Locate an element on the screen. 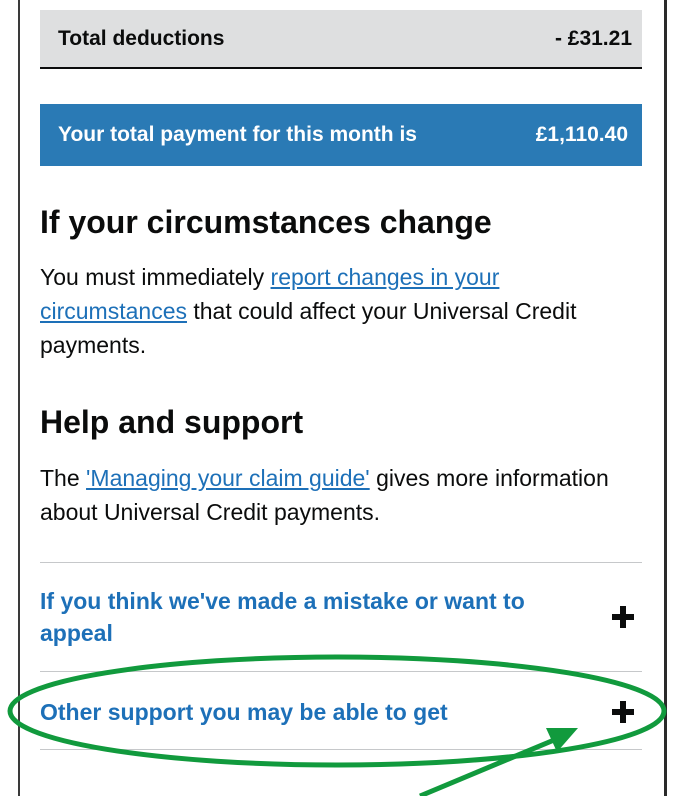 The height and width of the screenshot is (796, 675). accordion-other-support: Other support you may be able to get is located at coordinates (341, 712).